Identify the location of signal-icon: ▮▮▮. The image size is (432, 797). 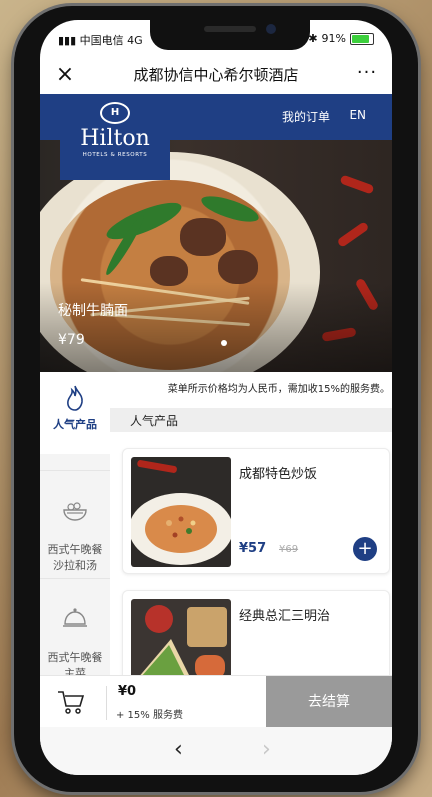
(67, 40).